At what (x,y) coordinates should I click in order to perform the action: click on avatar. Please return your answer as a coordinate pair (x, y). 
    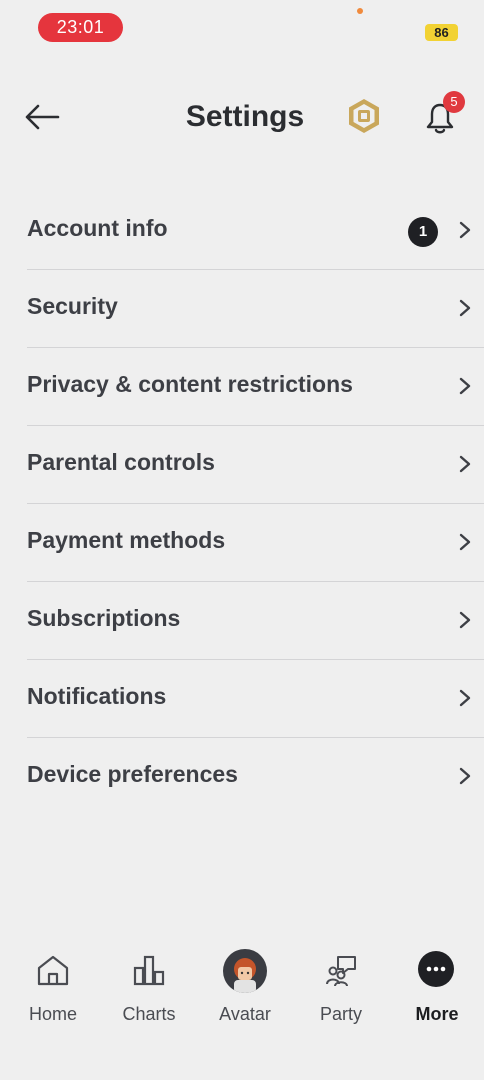
    Looking at the image, I should click on (245, 971).